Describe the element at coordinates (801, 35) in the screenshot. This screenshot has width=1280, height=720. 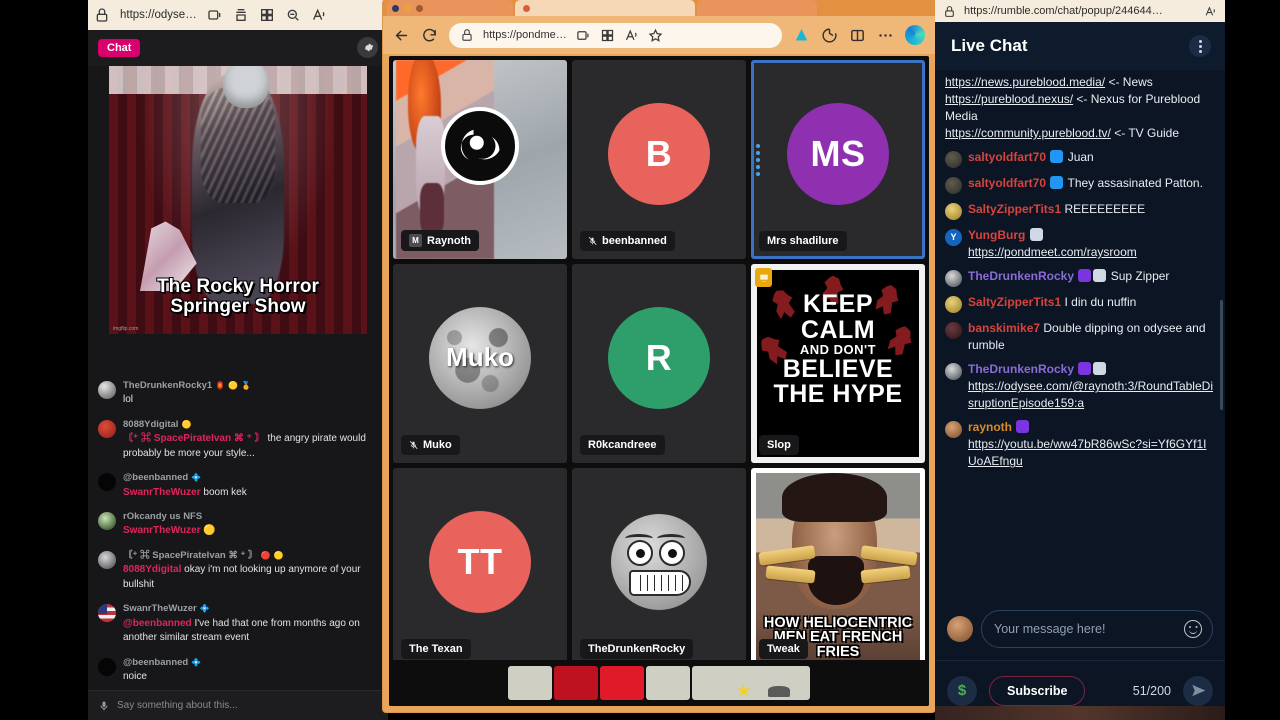
I see `extension-icon` at that location.